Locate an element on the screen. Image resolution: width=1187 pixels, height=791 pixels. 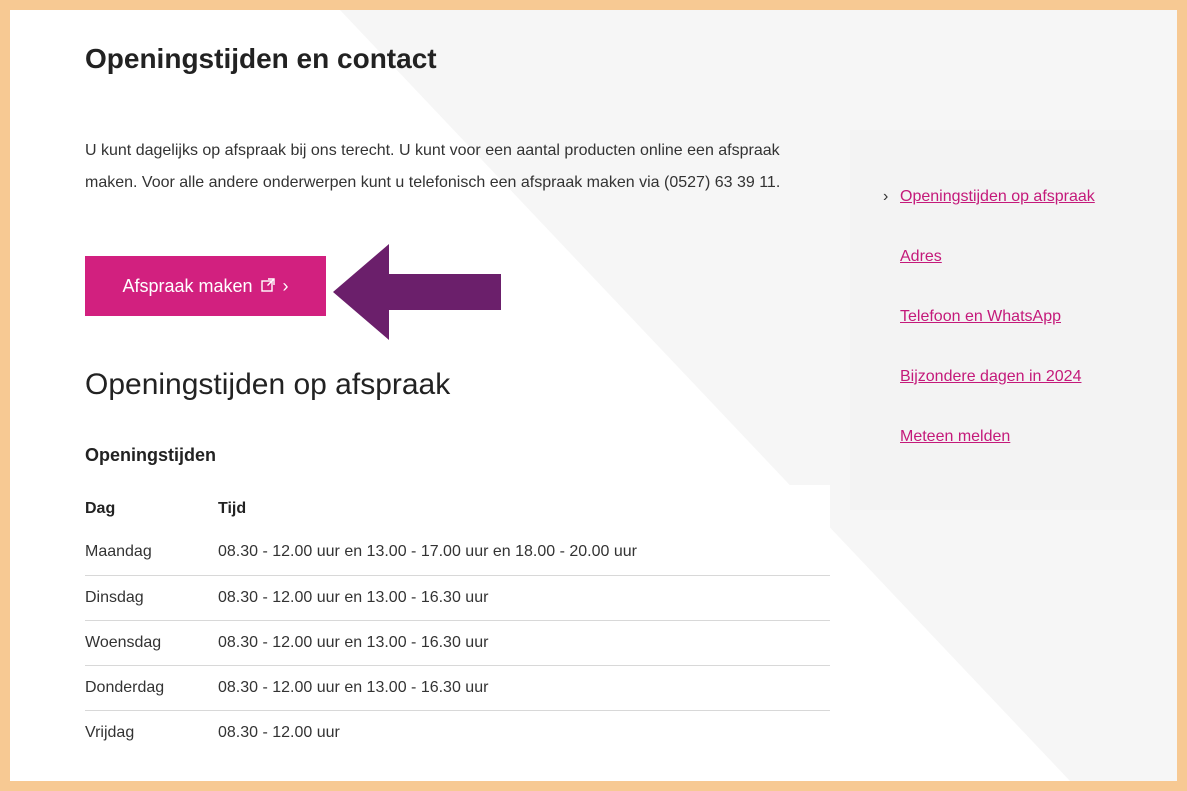
sidenav-active-marker: › is located at coordinates (886, 196).